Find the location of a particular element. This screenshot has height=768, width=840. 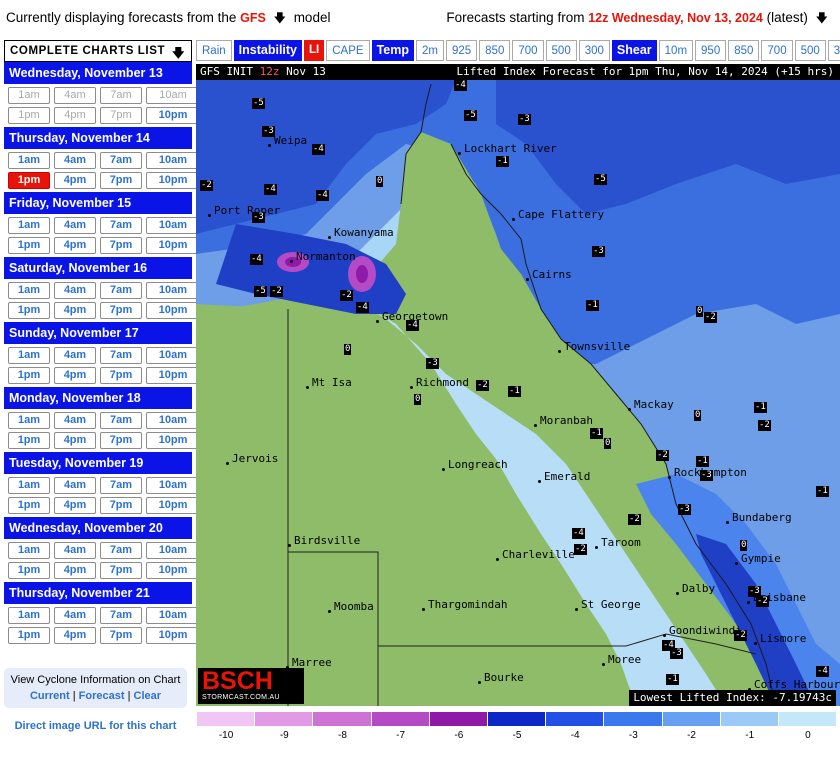

tab-shear: Shear is located at coordinates (634, 50).